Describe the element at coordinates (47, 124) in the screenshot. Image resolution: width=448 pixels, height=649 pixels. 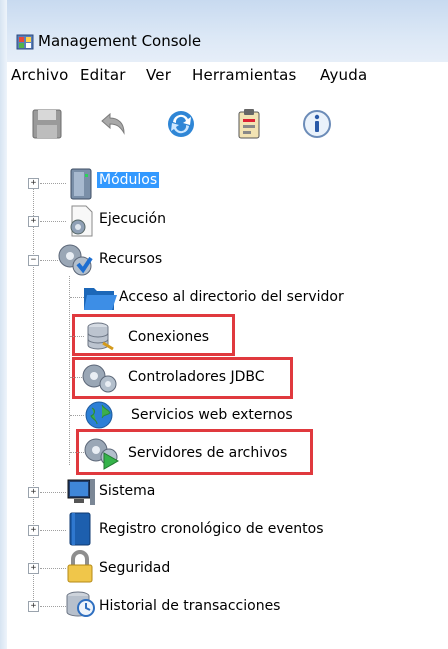
I see `save-icon` at that location.